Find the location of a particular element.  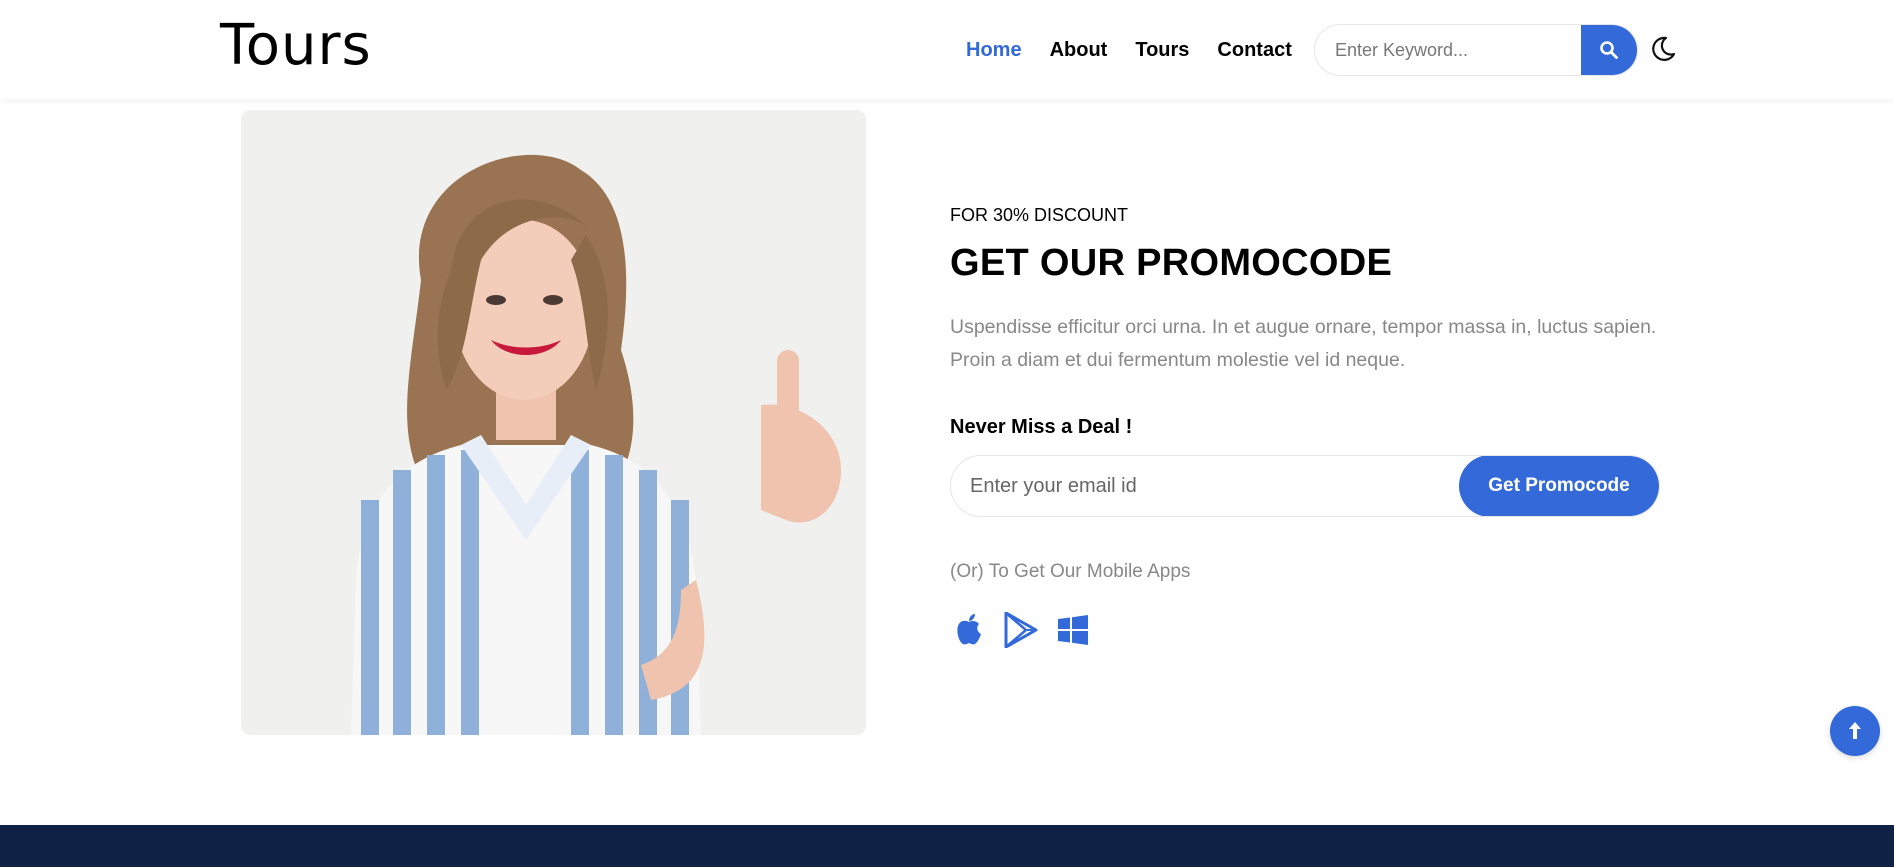

apps-text: (Or) To Get Our Mobile Apps is located at coordinates (1070, 571).